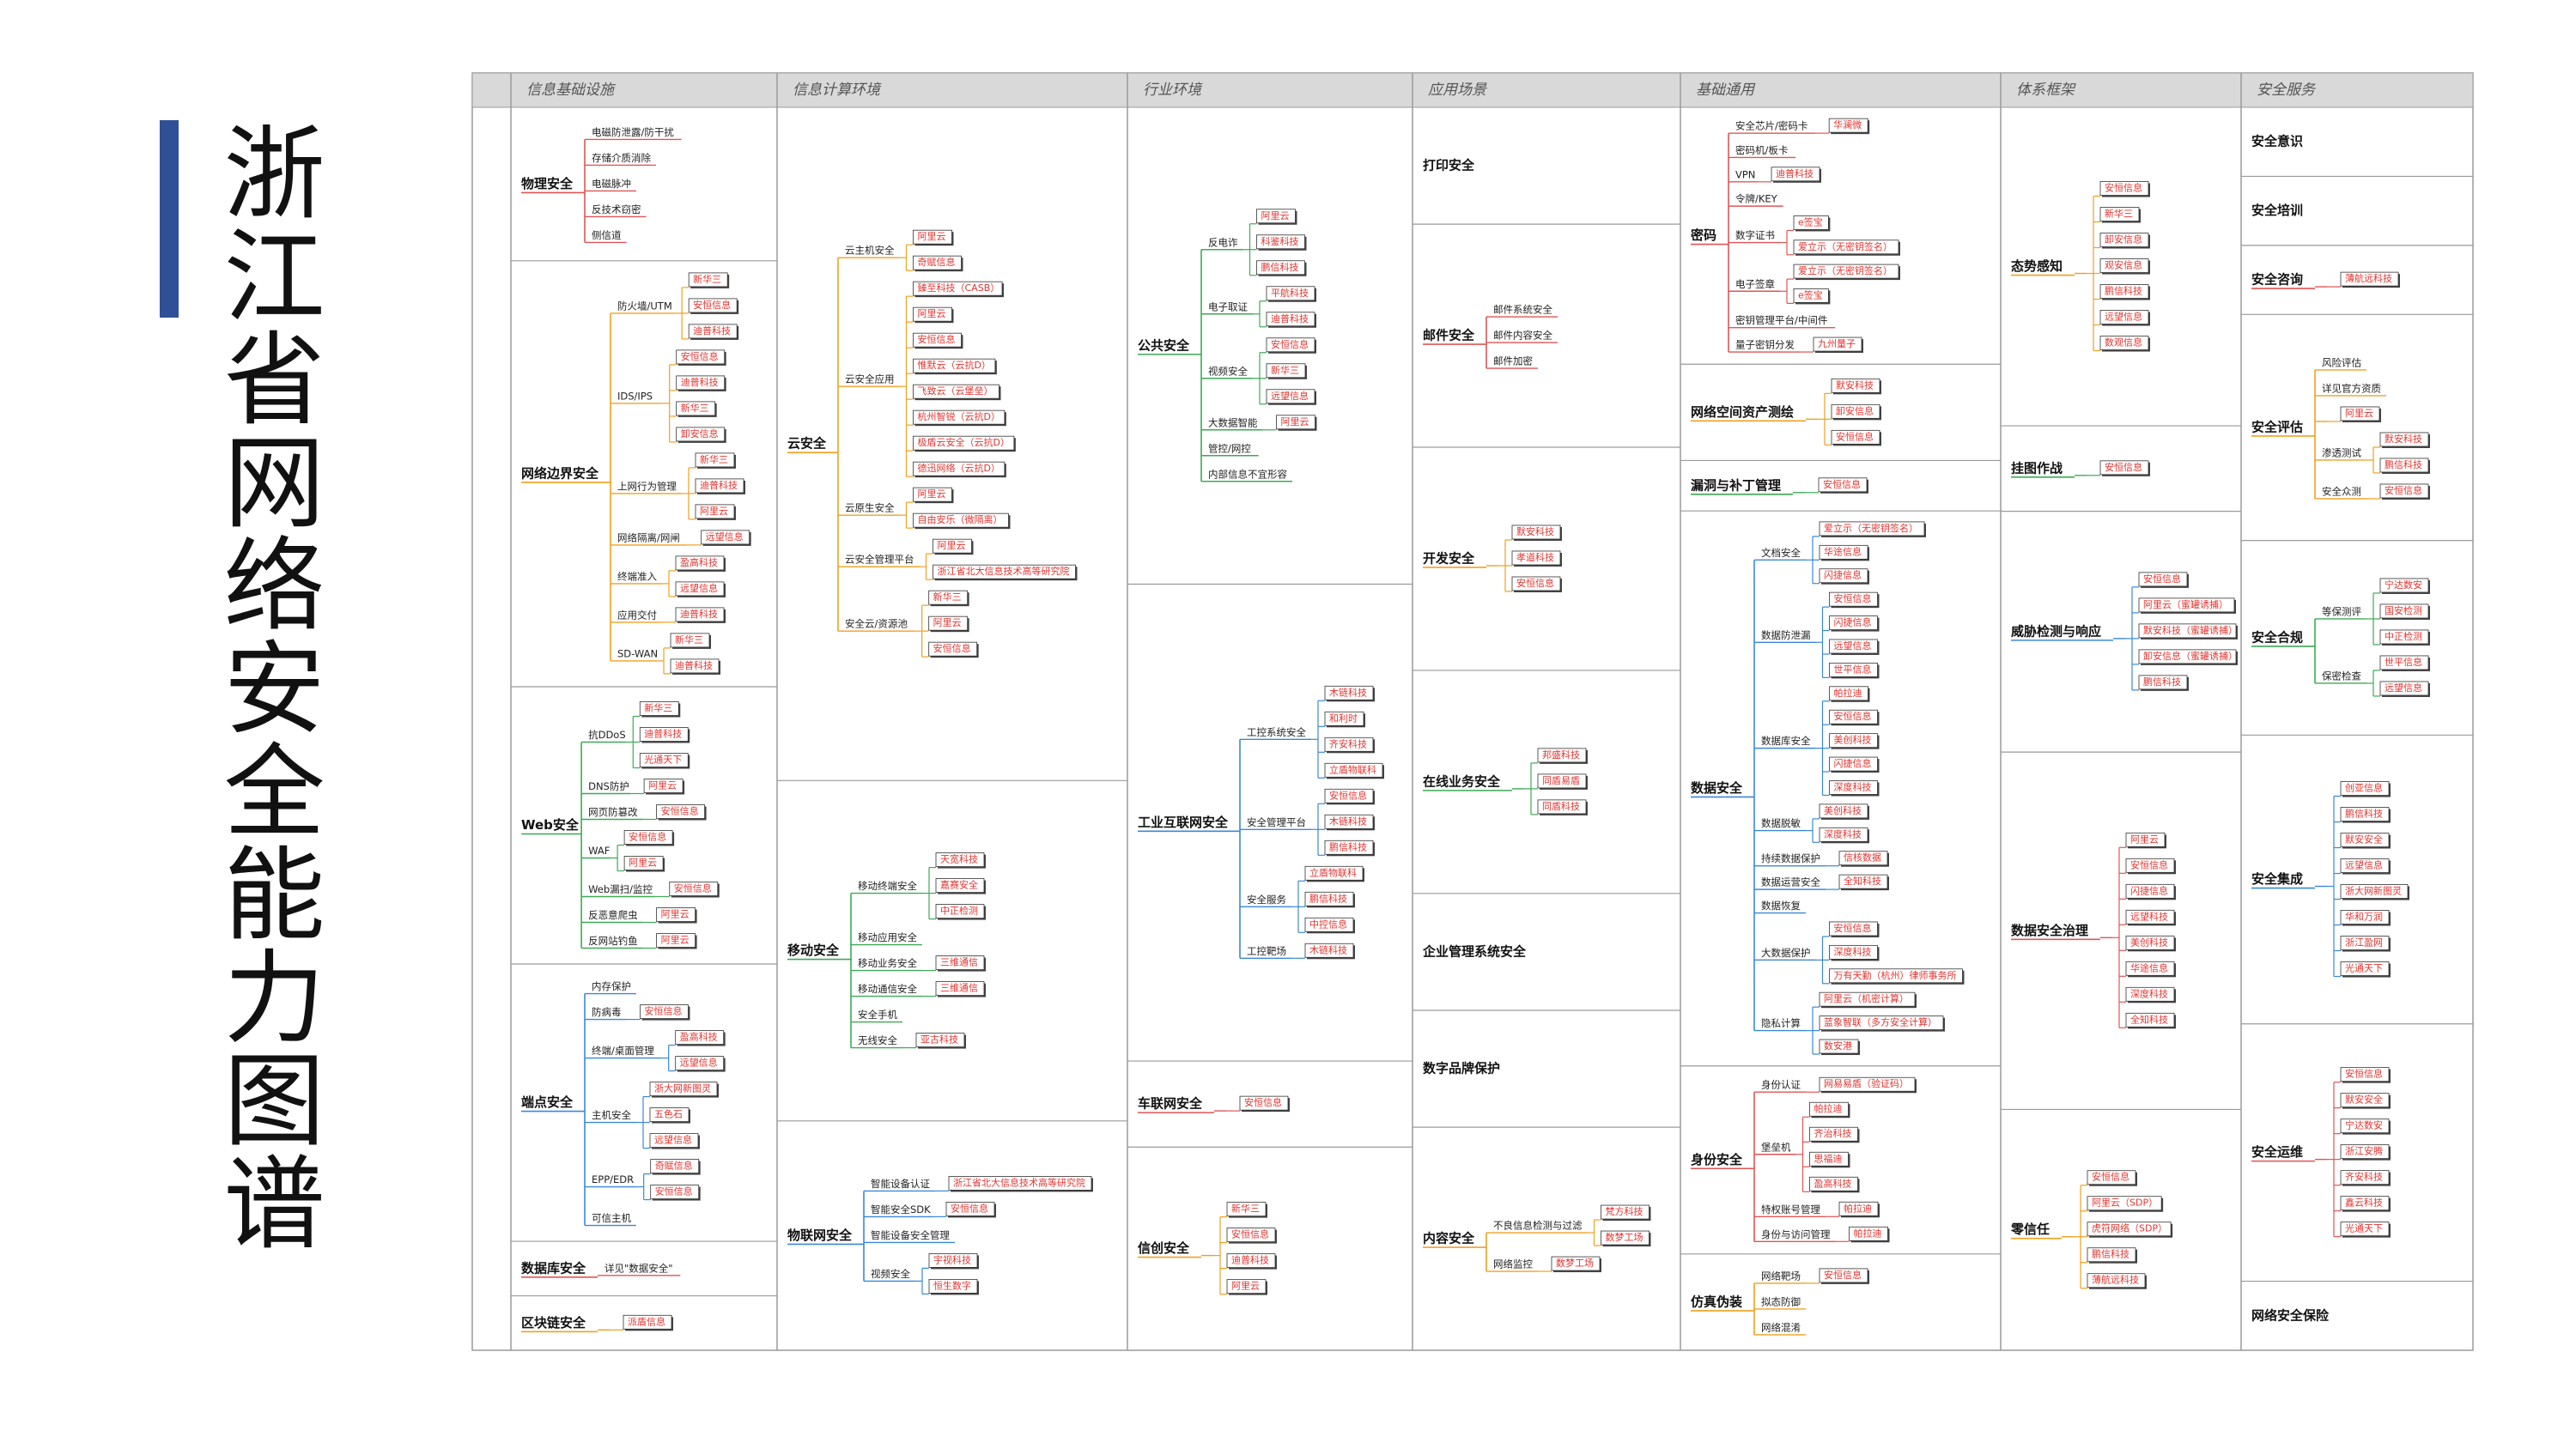  What do you see at coordinates (888, 886) in the screenshot?
I see `capability-label: 移动终端安全` at bounding box center [888, 886].